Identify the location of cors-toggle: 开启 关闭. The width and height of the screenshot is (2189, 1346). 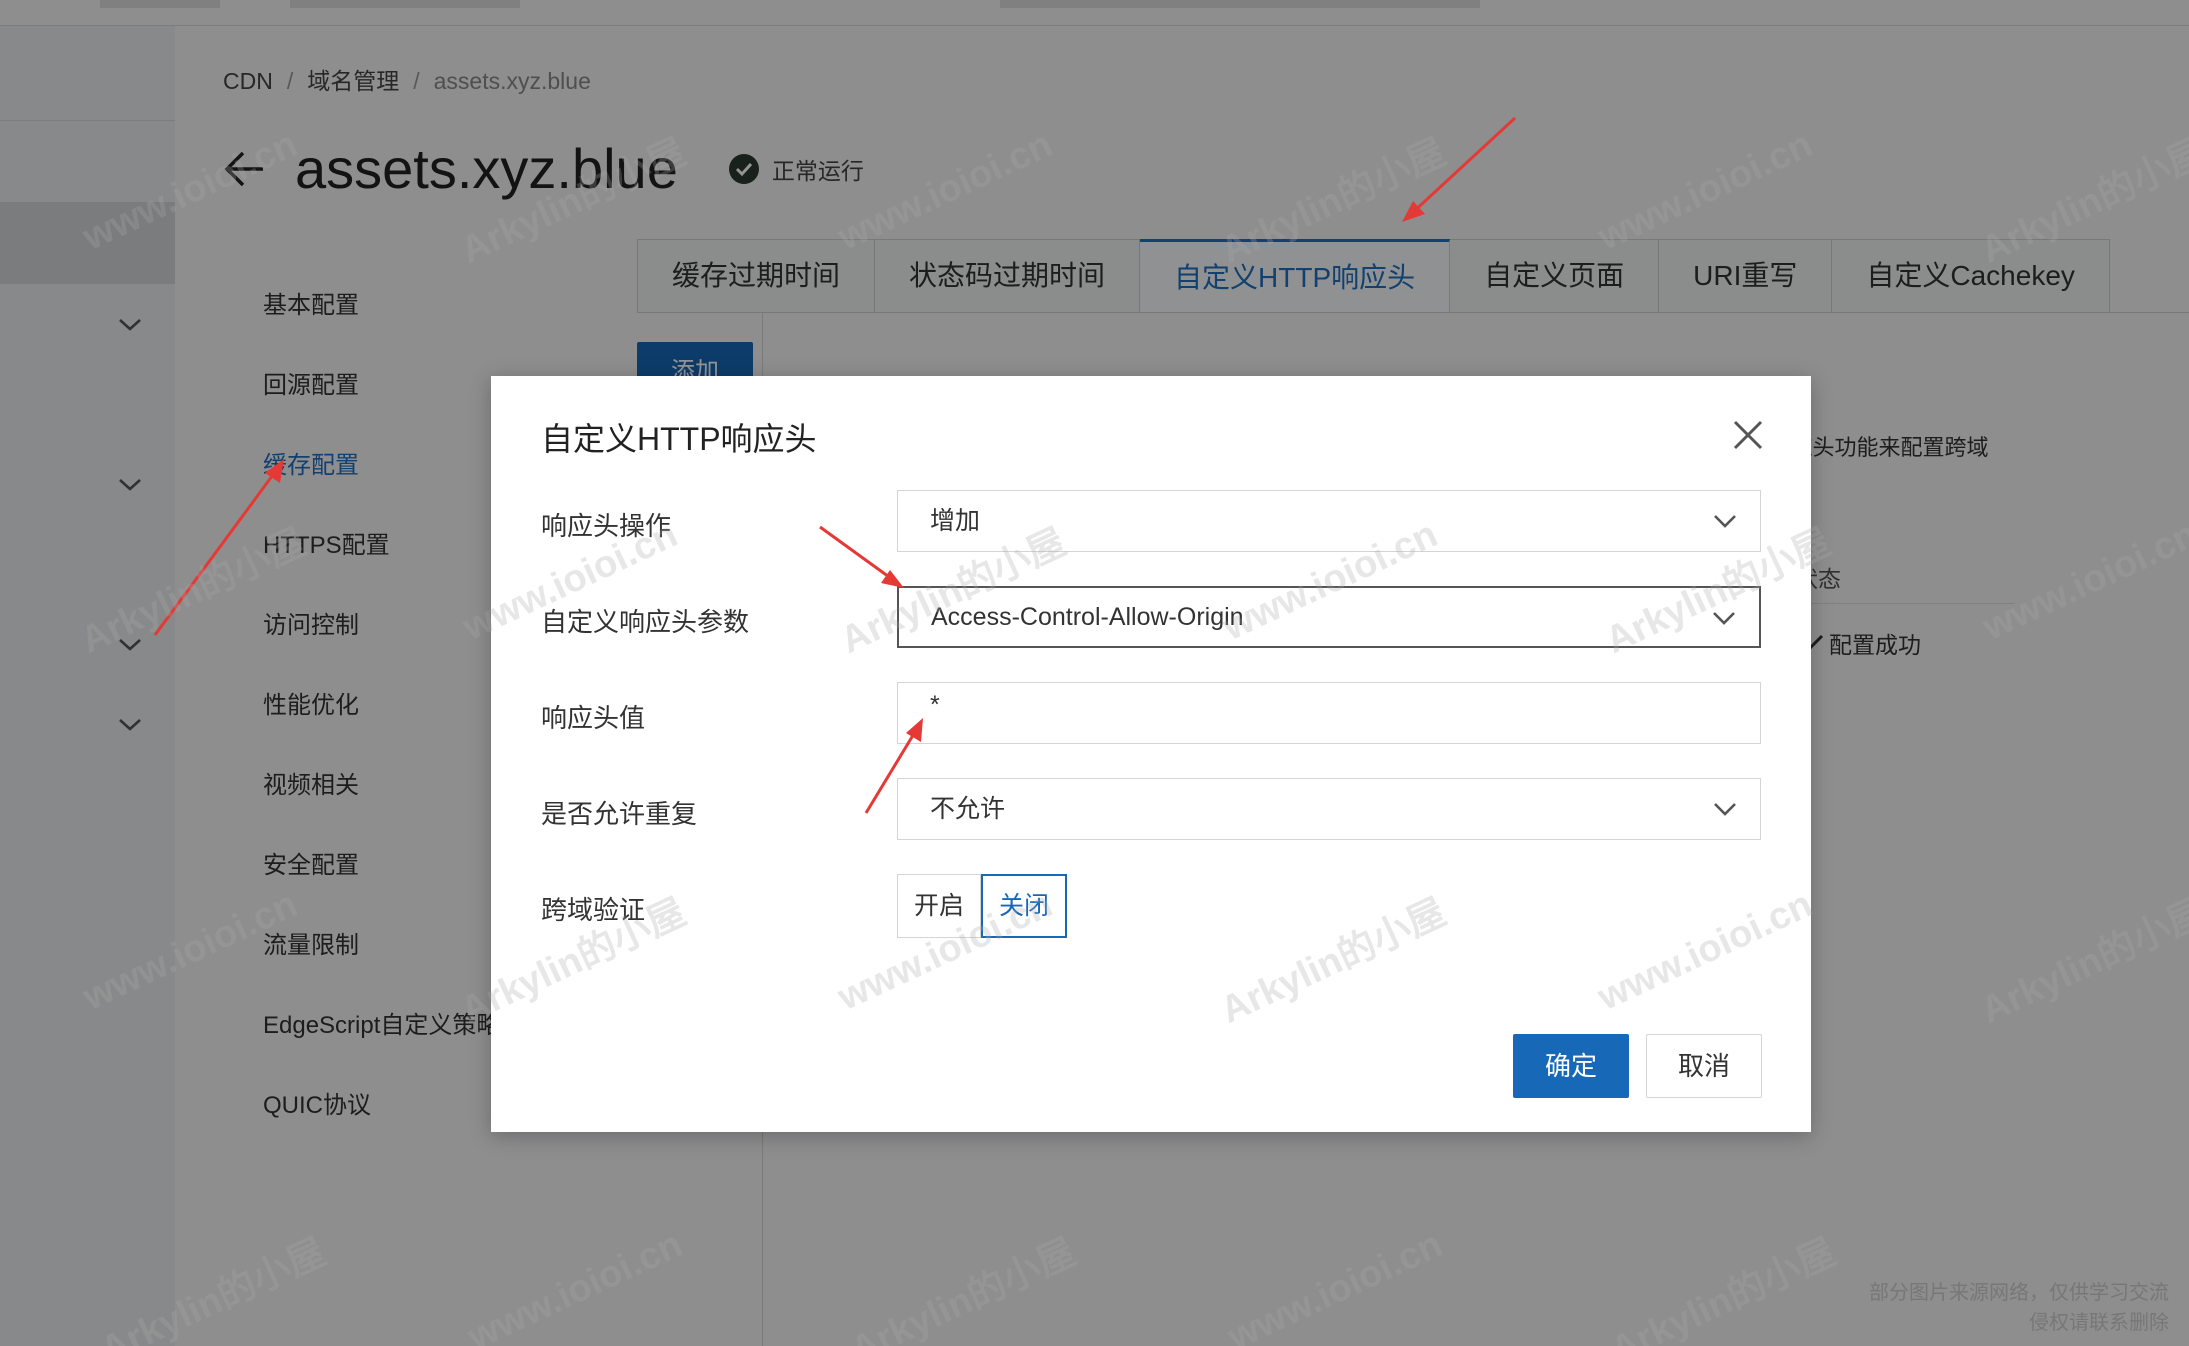
(982, 906).